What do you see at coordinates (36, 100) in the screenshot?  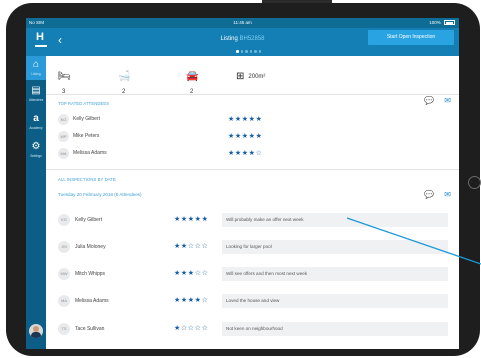 I see `sidebar-item-label: Attendees` at bounding box center [36, 100].